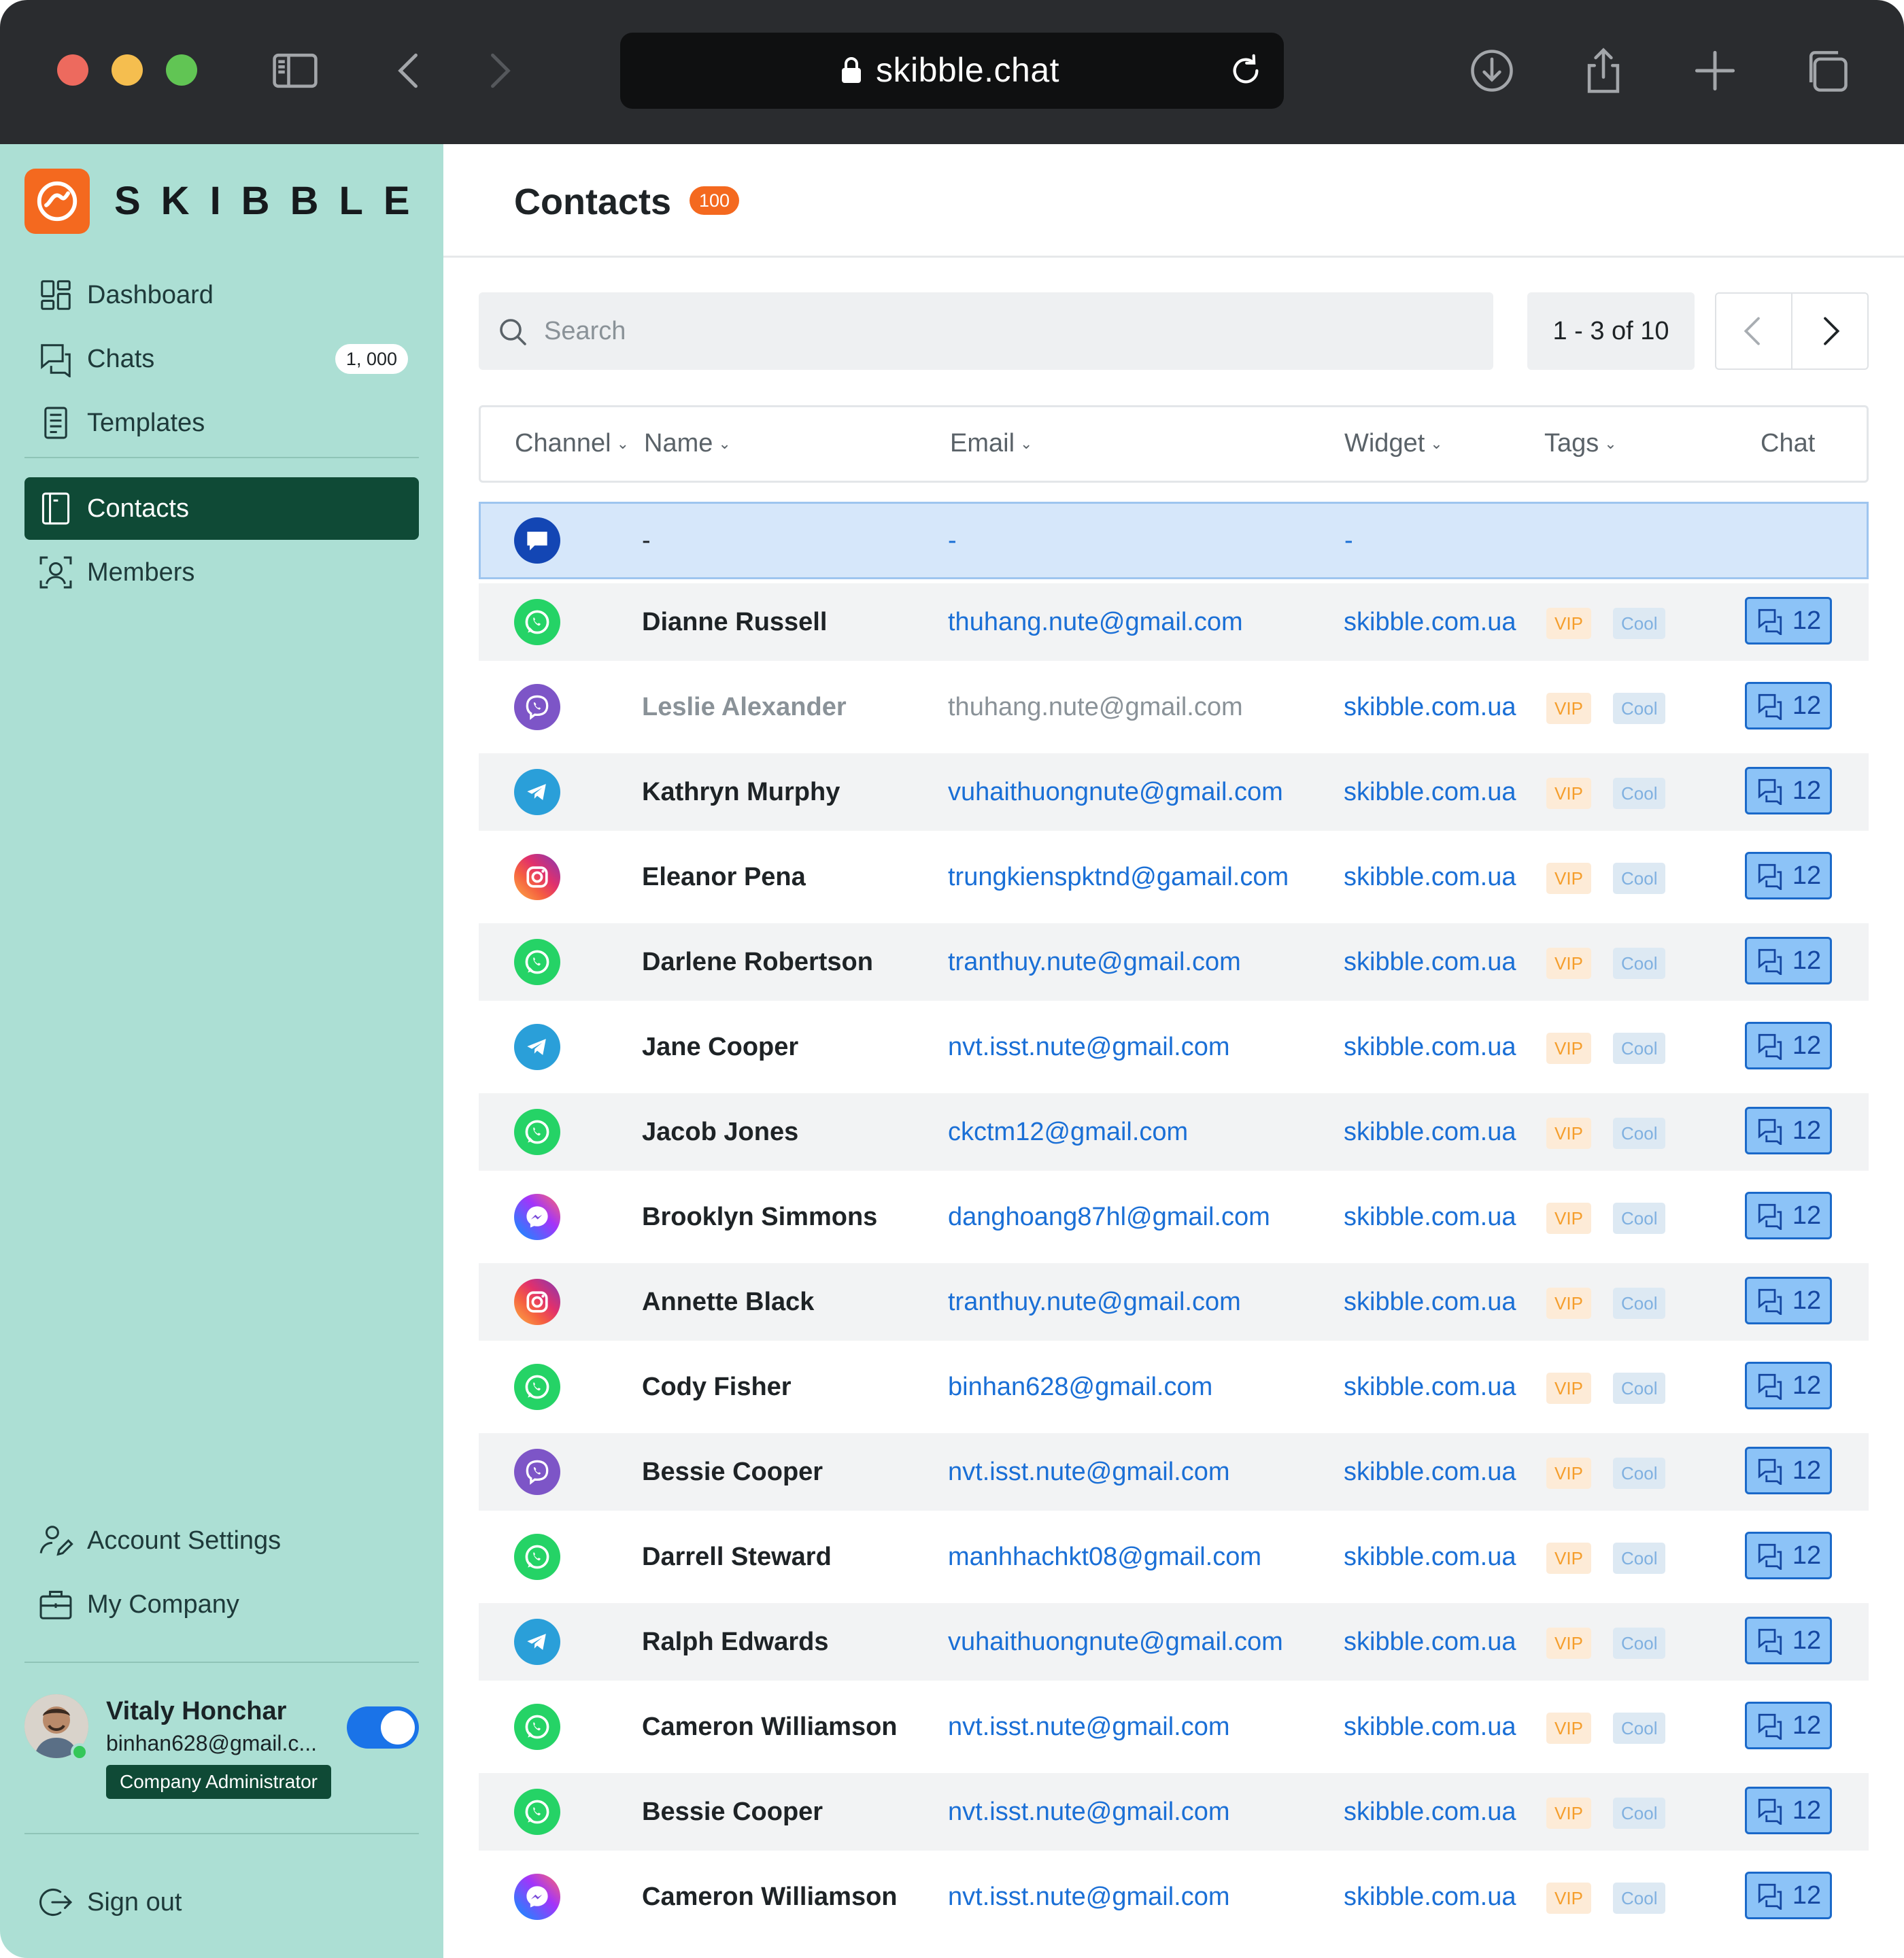  Describe the element at coordinates (73, 70) in the screenshot. I see `close-window-button` at that location.